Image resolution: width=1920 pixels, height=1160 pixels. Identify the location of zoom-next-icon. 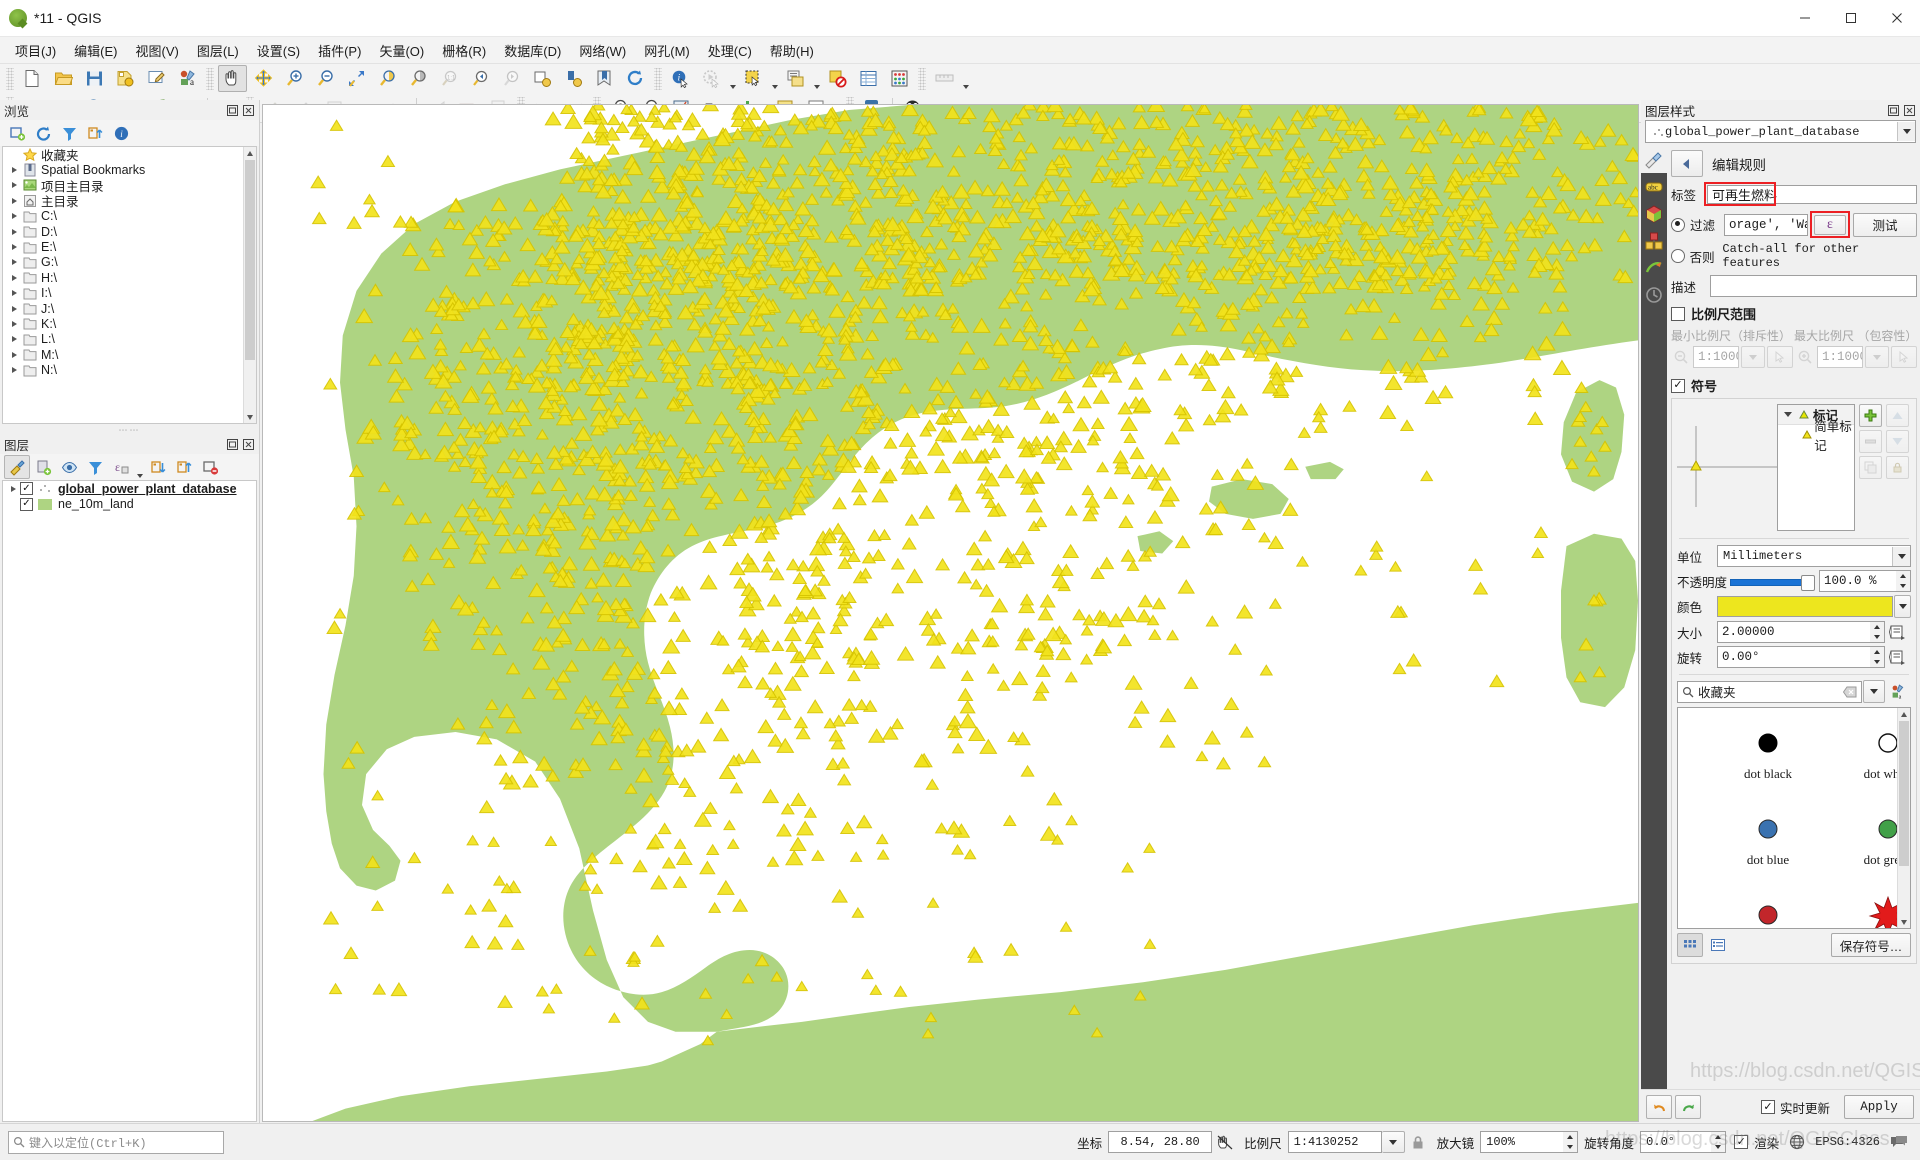
(511, 78).